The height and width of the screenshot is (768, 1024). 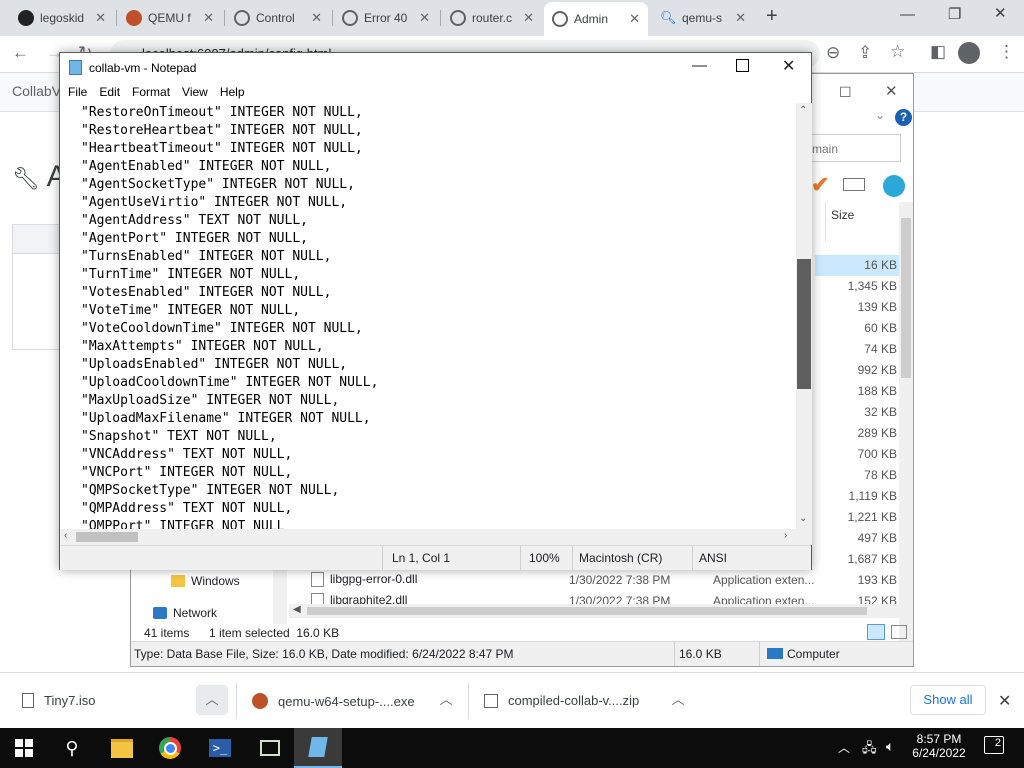 What do you see at coordinates (179, 436) in the screenshot?
I see `code-line: "Snapshot" TEXT NOT NULL,` at bounding box center [179, 436].